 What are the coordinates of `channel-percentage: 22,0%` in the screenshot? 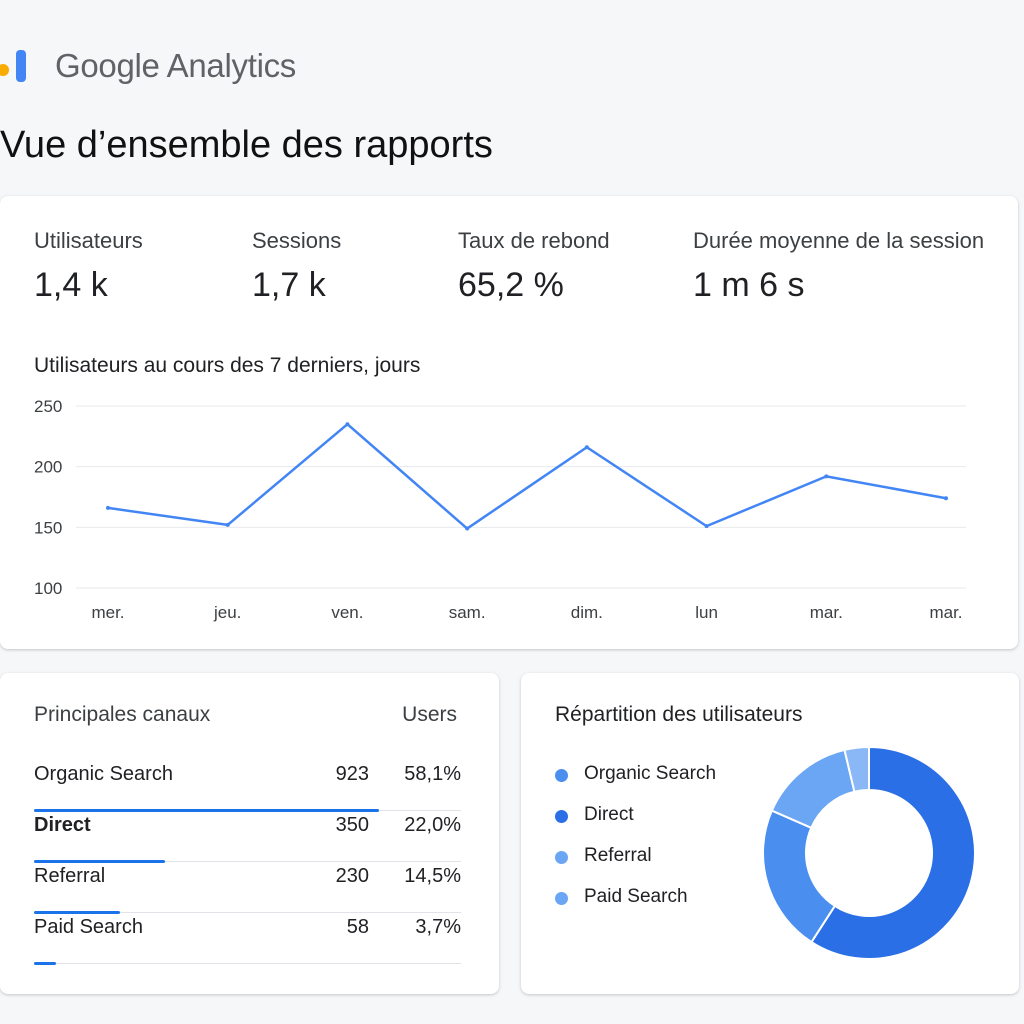 It's located at (432, 825).